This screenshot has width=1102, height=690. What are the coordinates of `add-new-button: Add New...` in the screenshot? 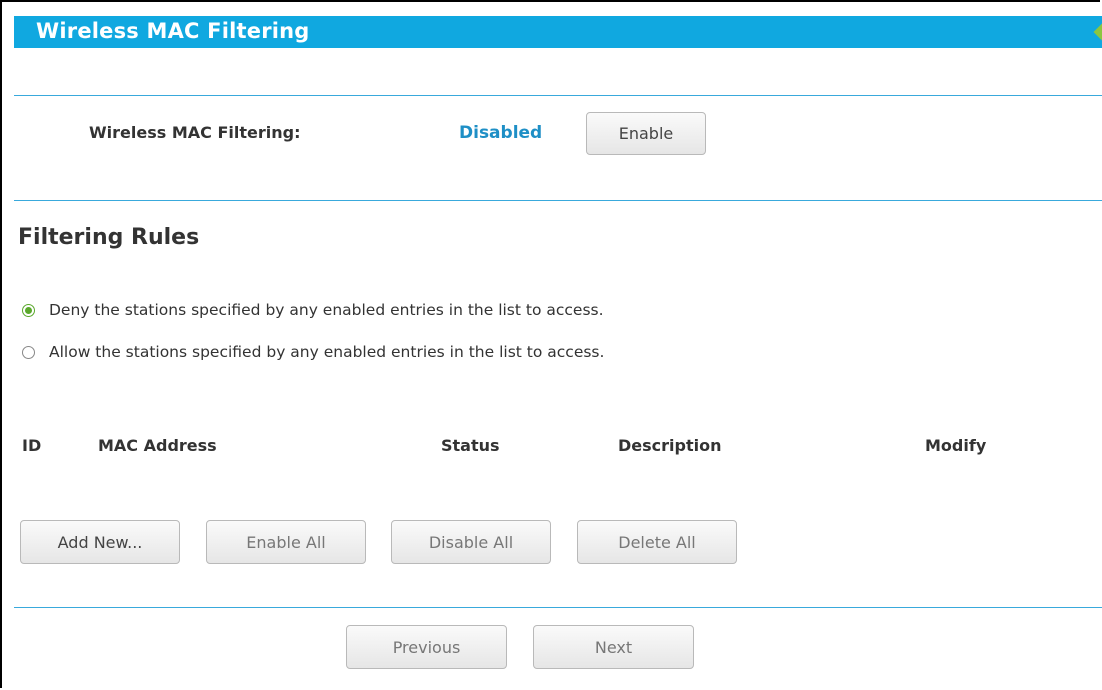 It's located at (100, 542).